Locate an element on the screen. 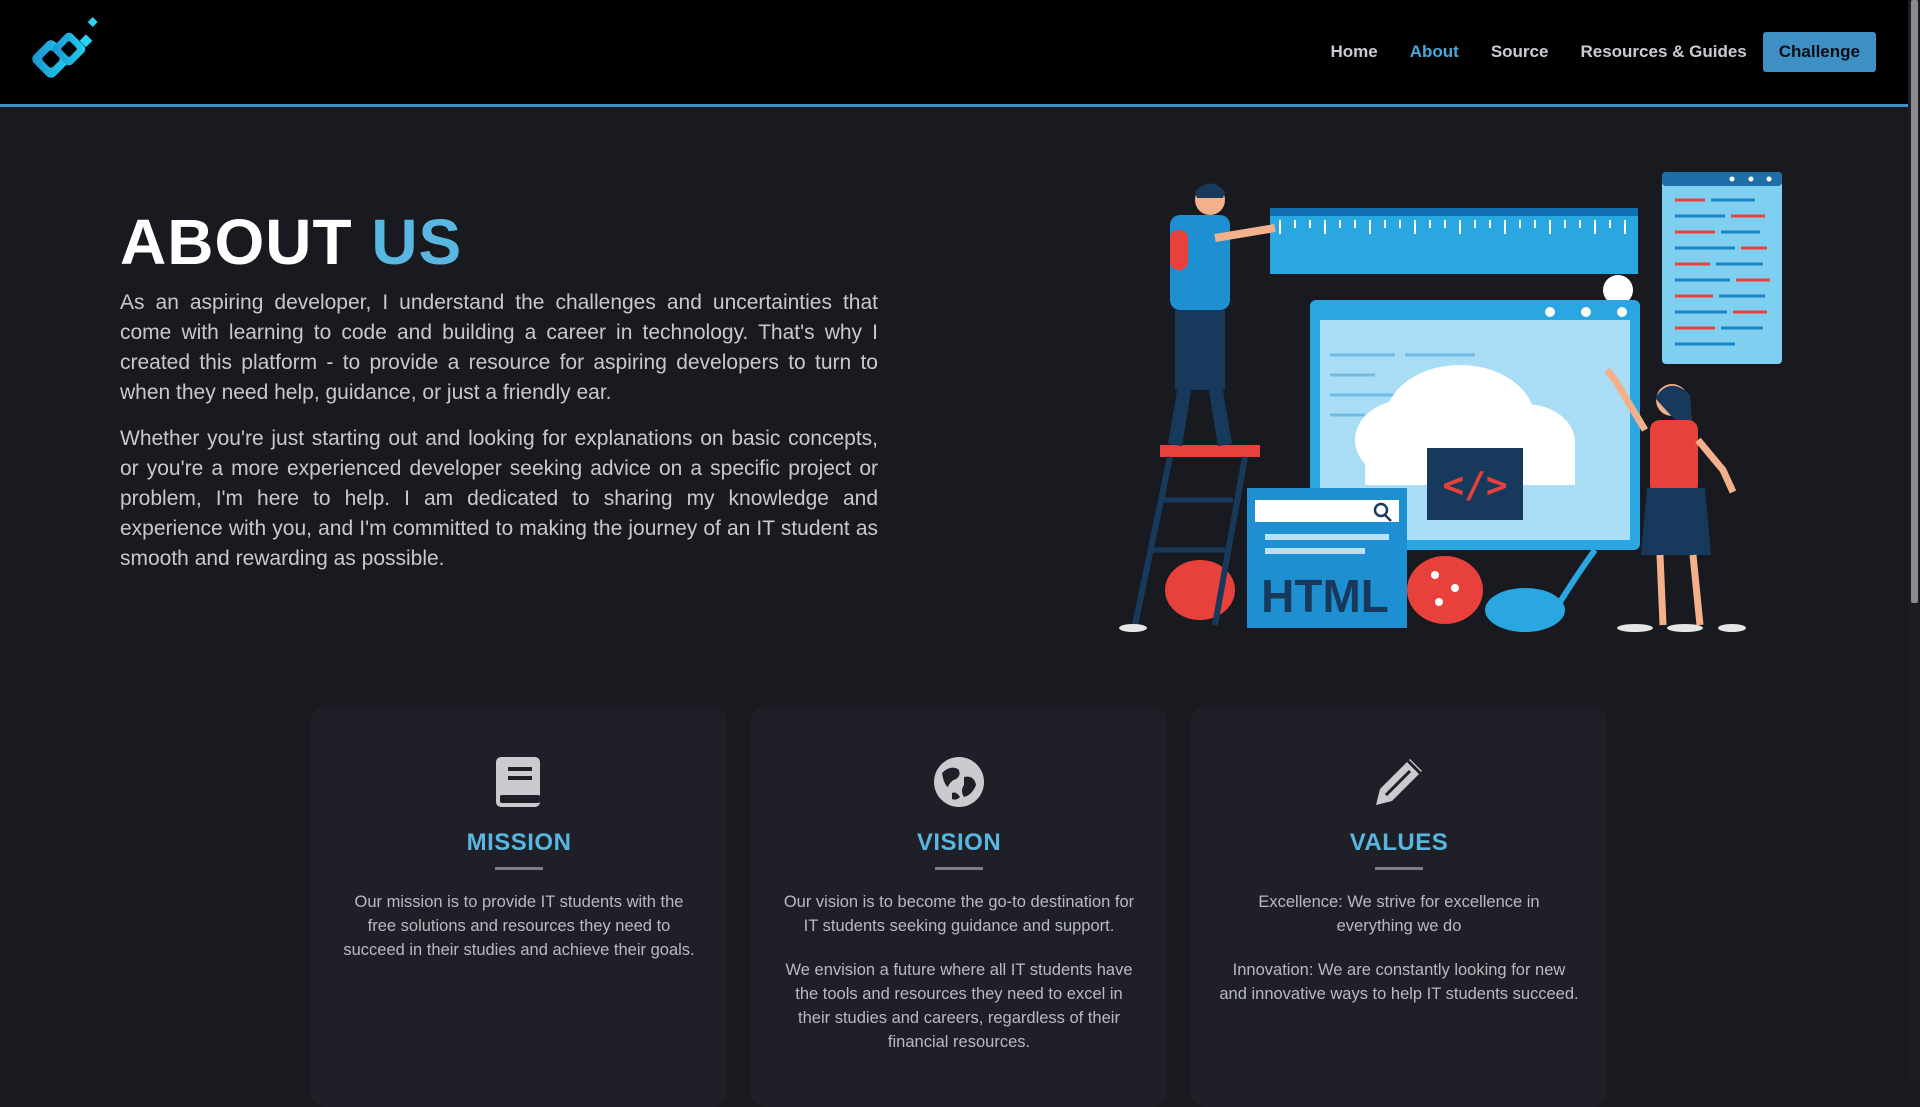  page-title: ABOUT US is located at coordinates (291, 242).